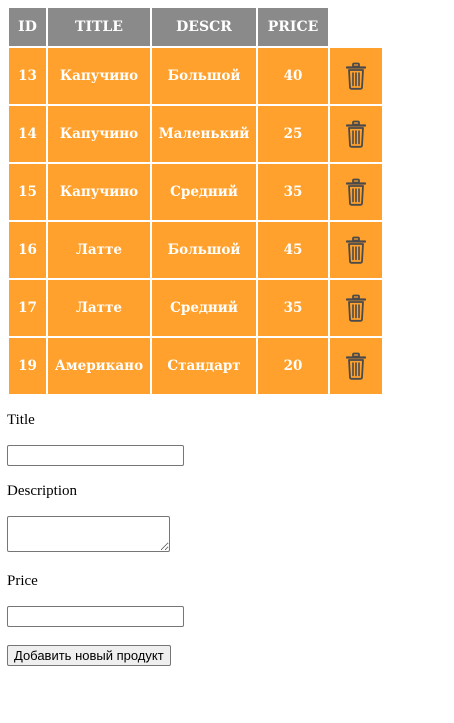  Describe the element at coordinates (27, 76) in the screenshot. I see `cell-id: 13` at that location.